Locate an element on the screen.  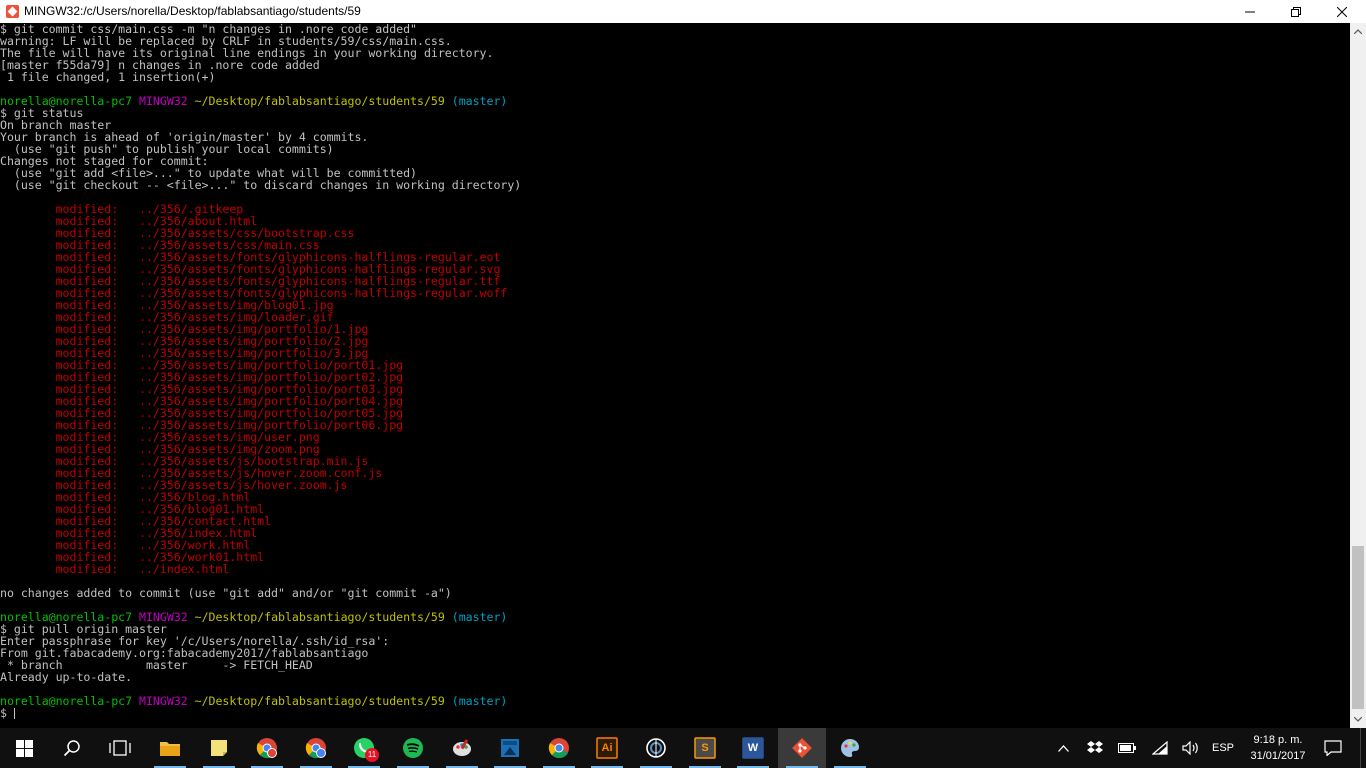
scroll-up-button is located at coordinates (1358, 31).